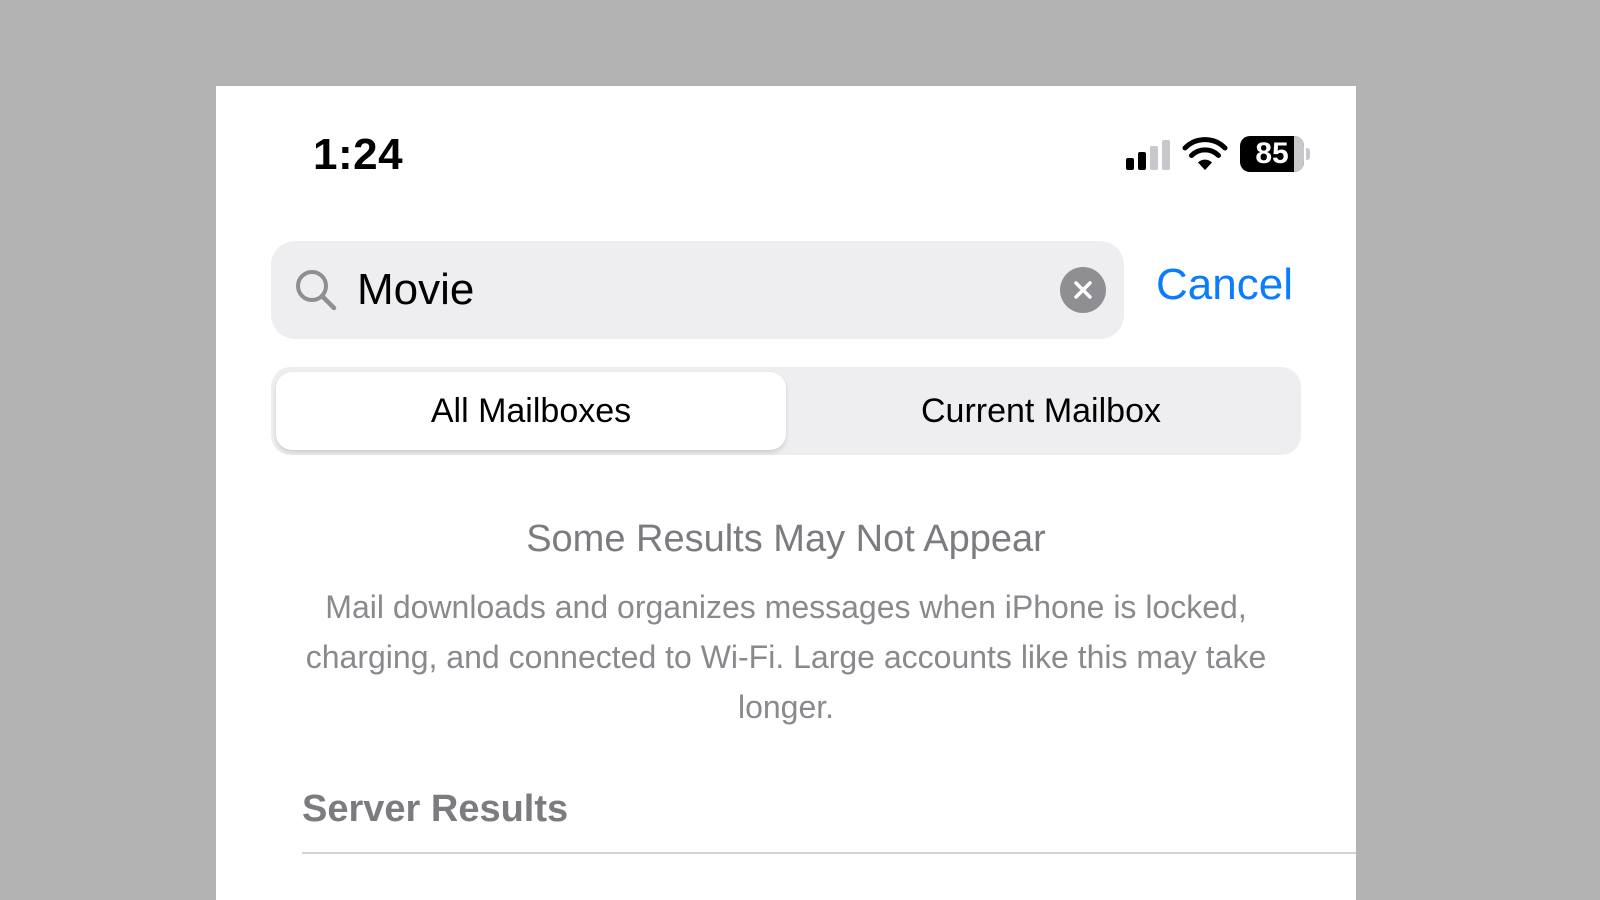 The width and height of the screenshot is (1600, 900). I want to click on cellular-signal-icon, so click(1148, 154).